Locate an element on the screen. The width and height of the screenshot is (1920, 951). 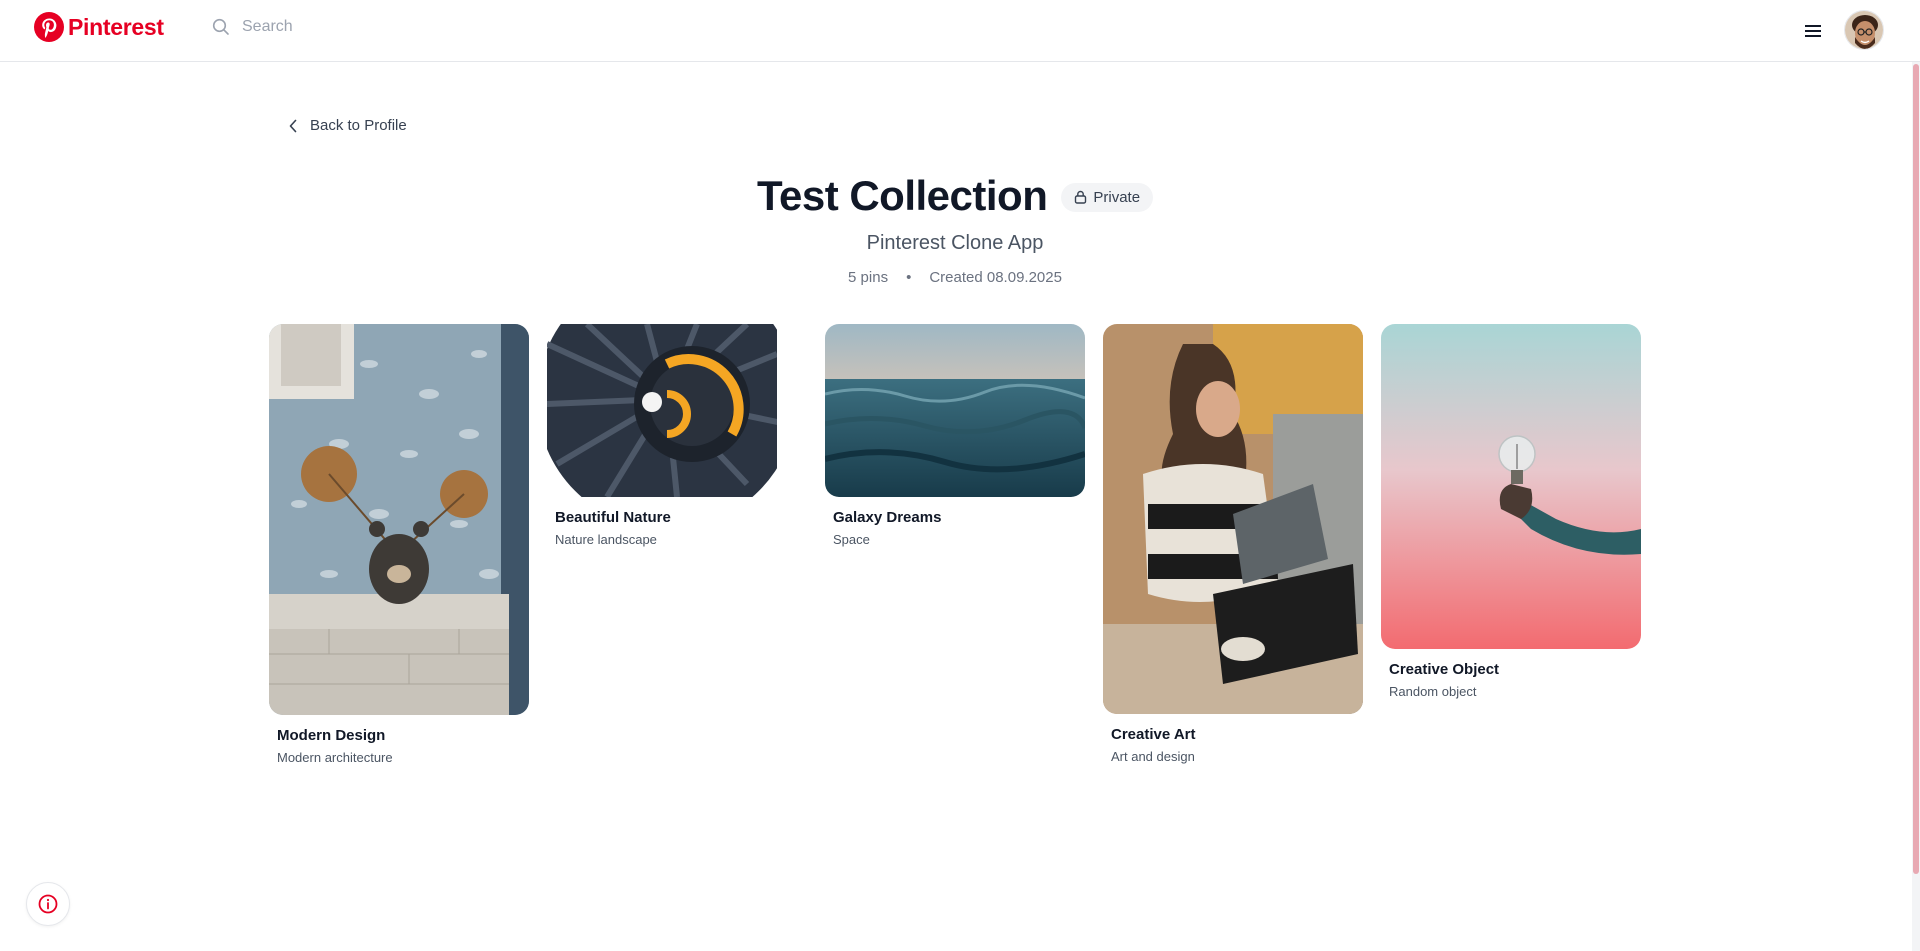
lock-icon is located at coordinates (1081, 197).